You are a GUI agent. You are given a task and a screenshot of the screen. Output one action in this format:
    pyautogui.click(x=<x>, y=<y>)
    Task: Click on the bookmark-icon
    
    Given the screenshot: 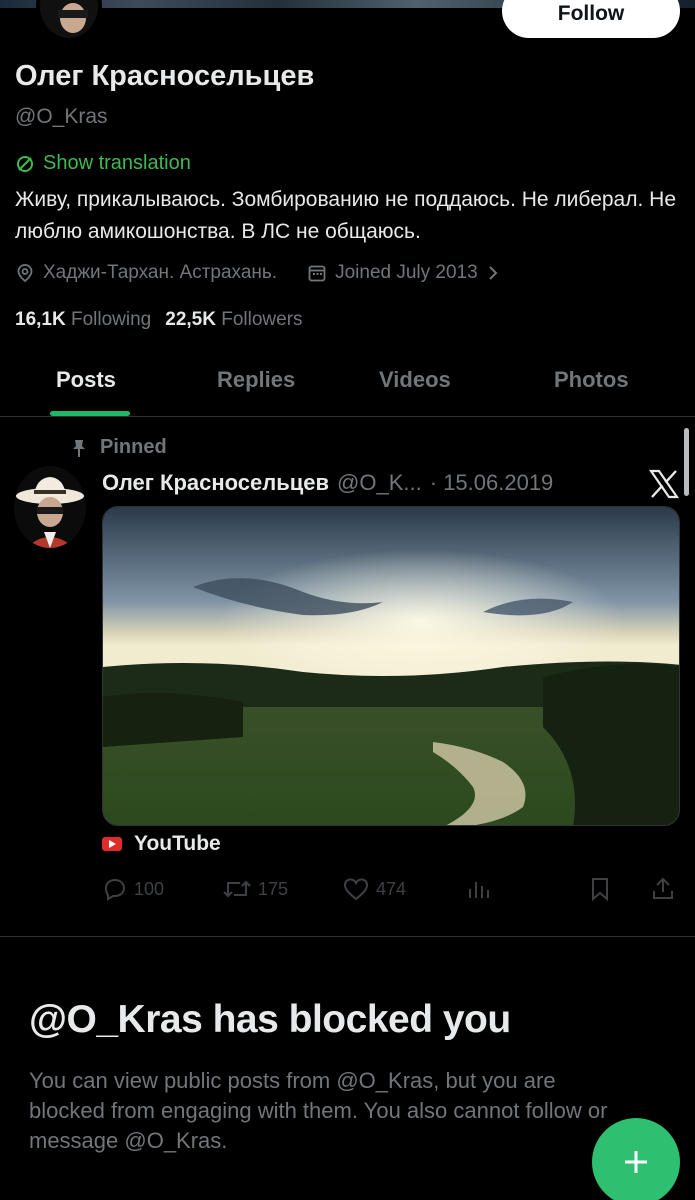 What is the action you would take?
    pyautogui.click(x=600, y=890)
    